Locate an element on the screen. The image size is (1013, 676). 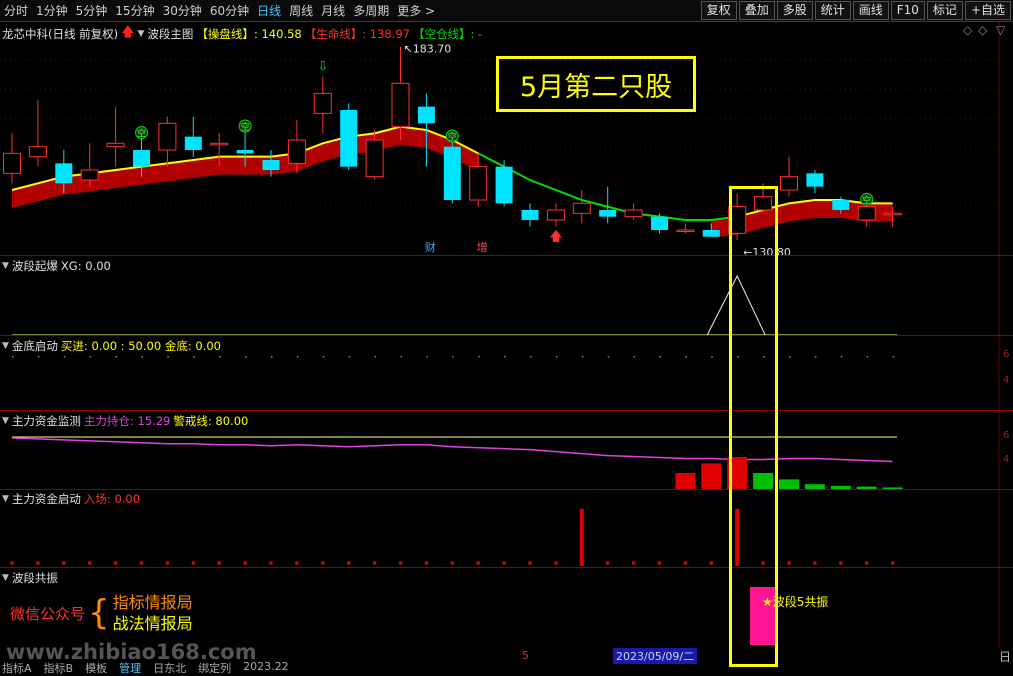
tool-buttons: 复权 叠加 多股 统计 画线 F10 标记 +自选 is located at coordinates (855, 10).